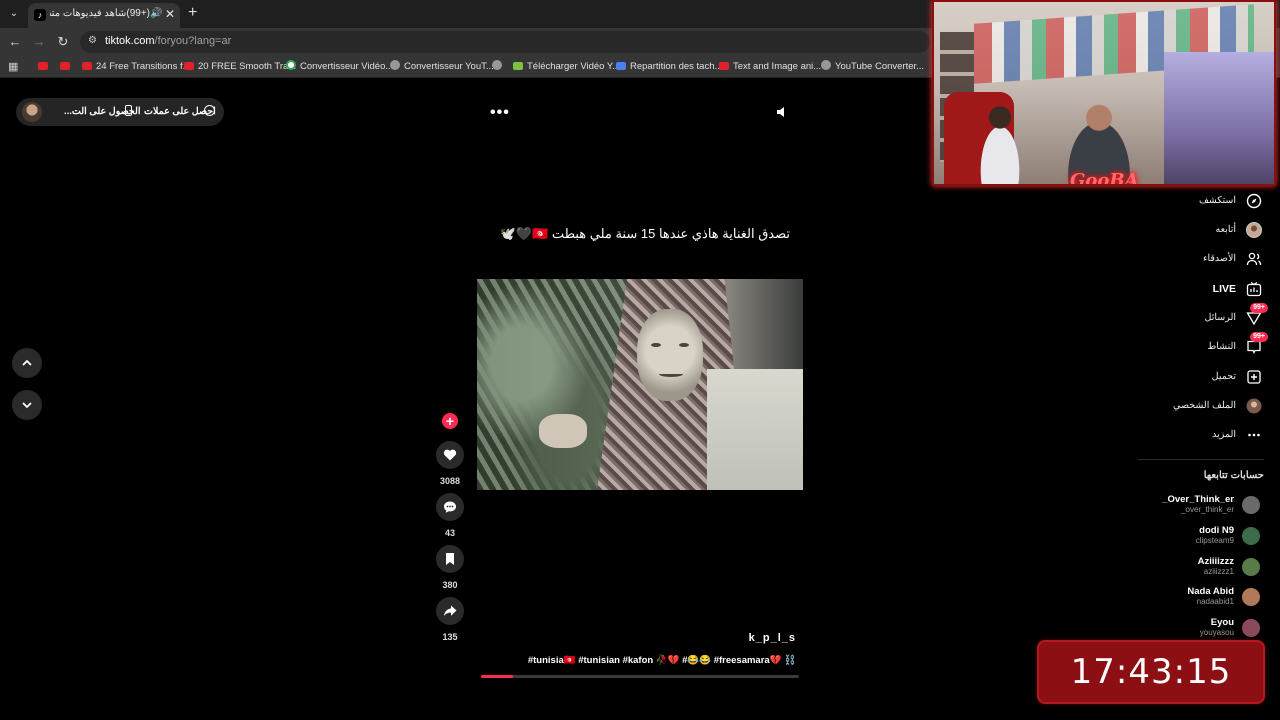 The width and height of the screenshot is (1280, 720). I want to click on sidebar-item-profile: الملف الشخصي, so click(1210, 406).